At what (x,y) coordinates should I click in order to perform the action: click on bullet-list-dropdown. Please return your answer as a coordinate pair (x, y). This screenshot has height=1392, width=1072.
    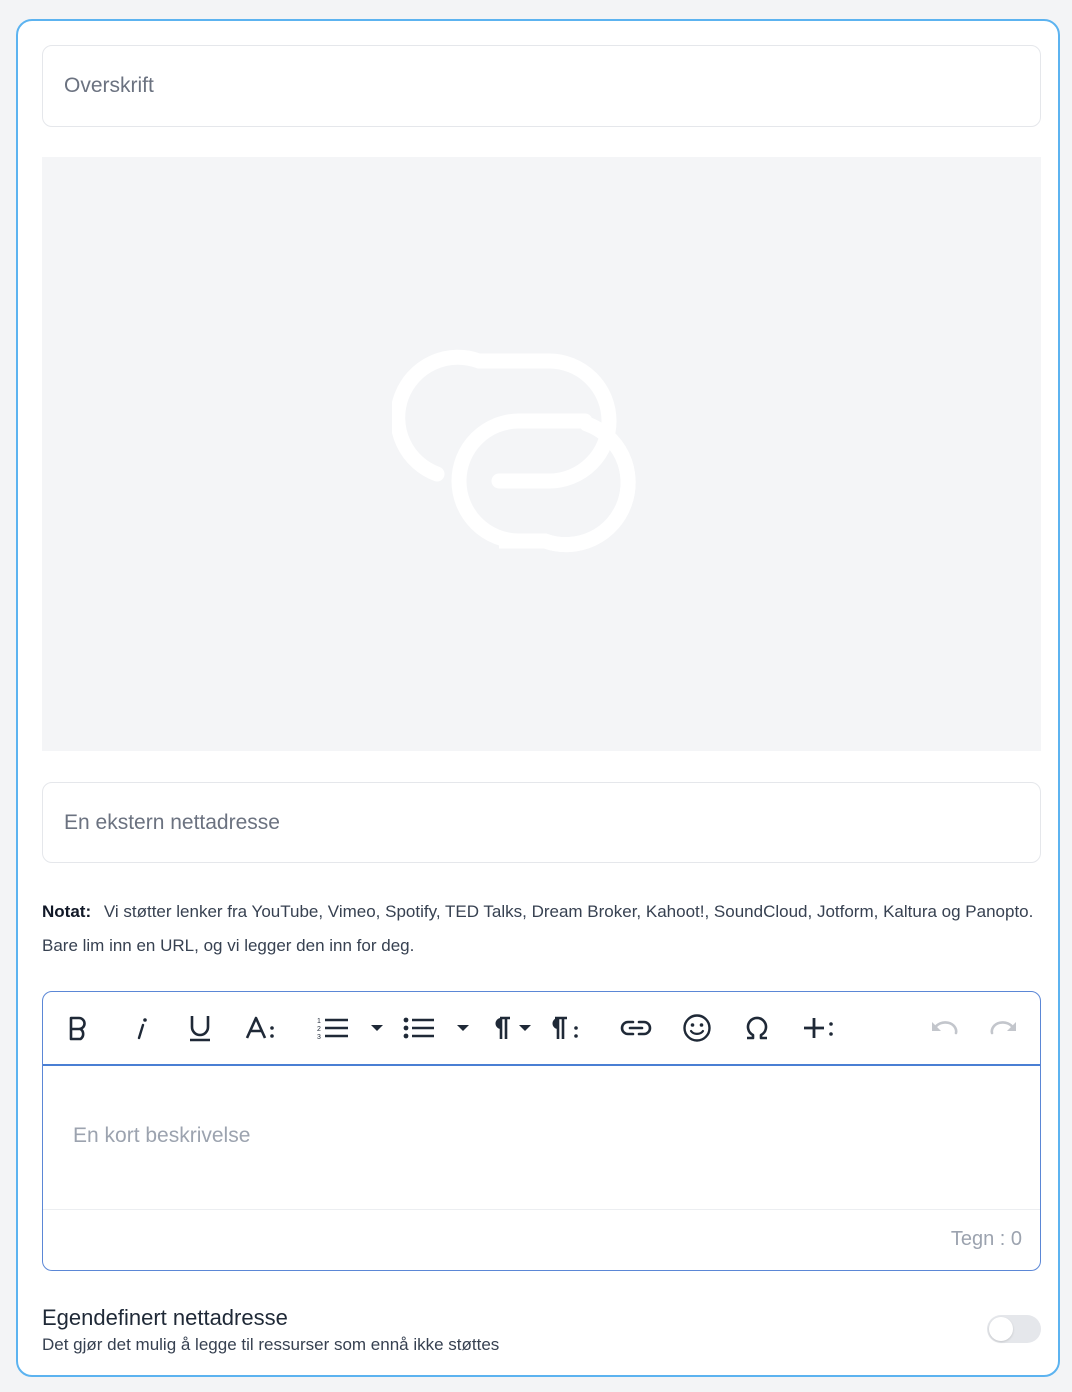
    Looking at the image, I should click on (463, 1028).